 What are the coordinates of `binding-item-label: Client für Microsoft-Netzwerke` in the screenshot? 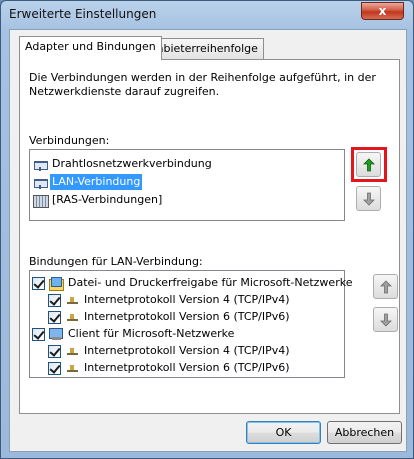 It's located at (151, 333).